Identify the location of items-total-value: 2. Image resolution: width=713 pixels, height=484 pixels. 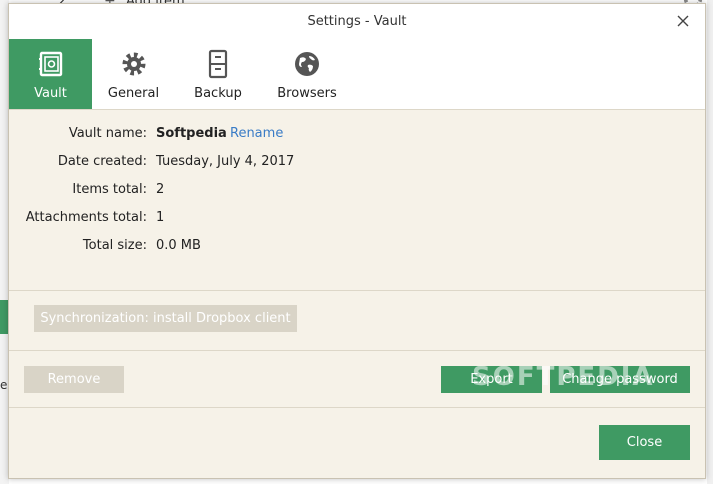
(160, 189).